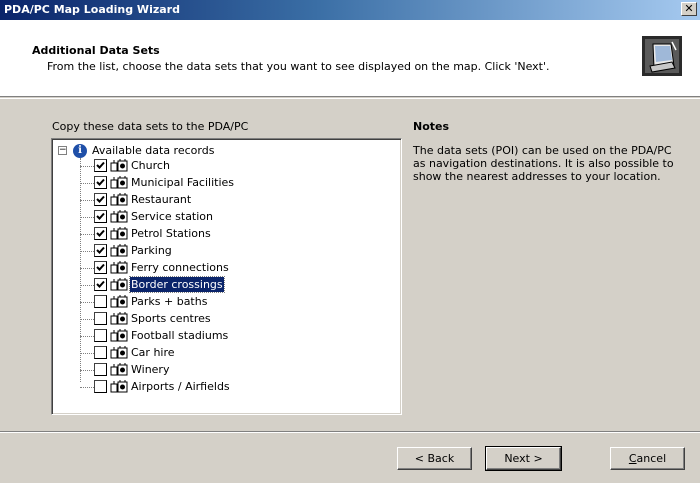  Describe the element at coordinates (632, 458) in the screenshot. I see `cancel-accelerator: C` at that location.